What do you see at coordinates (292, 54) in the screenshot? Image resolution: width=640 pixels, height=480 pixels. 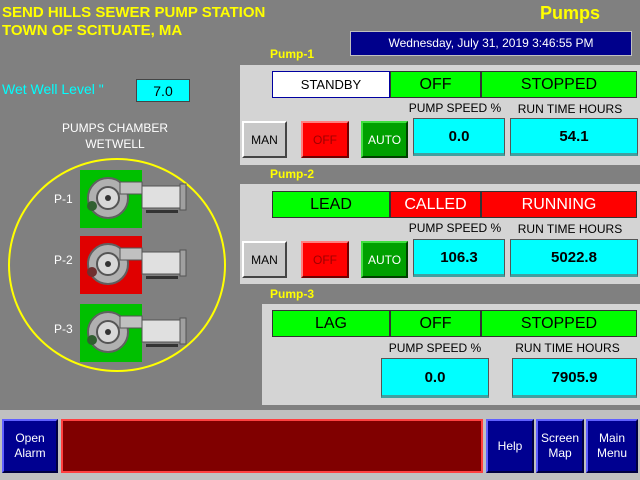 I see `pump-1-title: Pump-1` at bounding box center [292, 54].